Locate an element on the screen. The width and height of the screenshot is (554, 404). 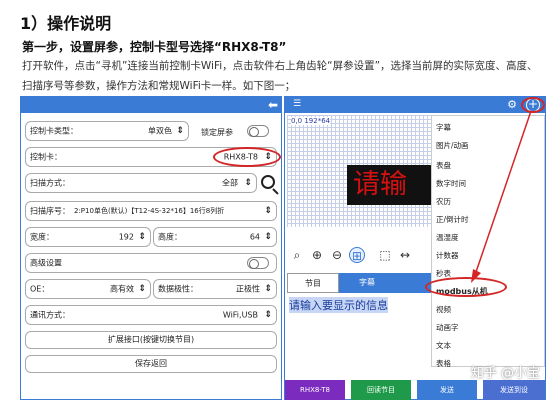
scan-mode-label: 扫描方式： is located at coordinates (50, 183).